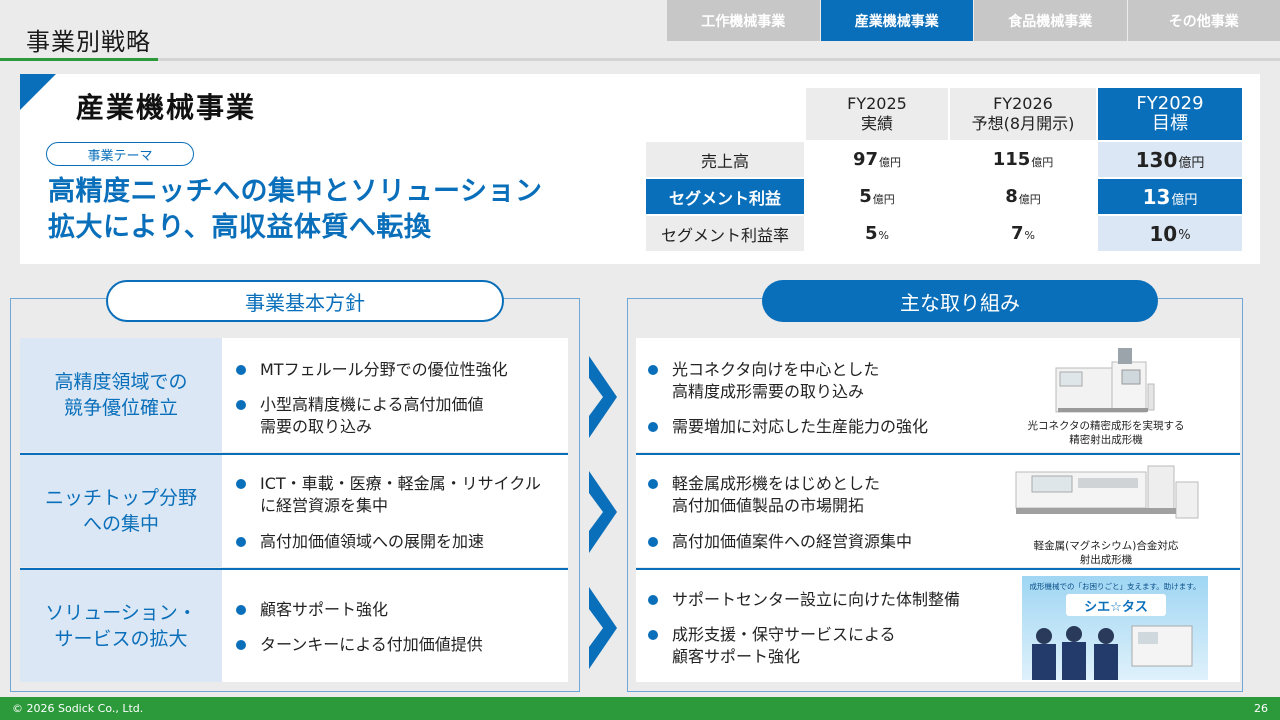 This screenshot has height=720, width=1280. I want to click on segment-tabs: 工作機械事業 産業機械事業 食品機械事業 その他事業, so click(973, 20).